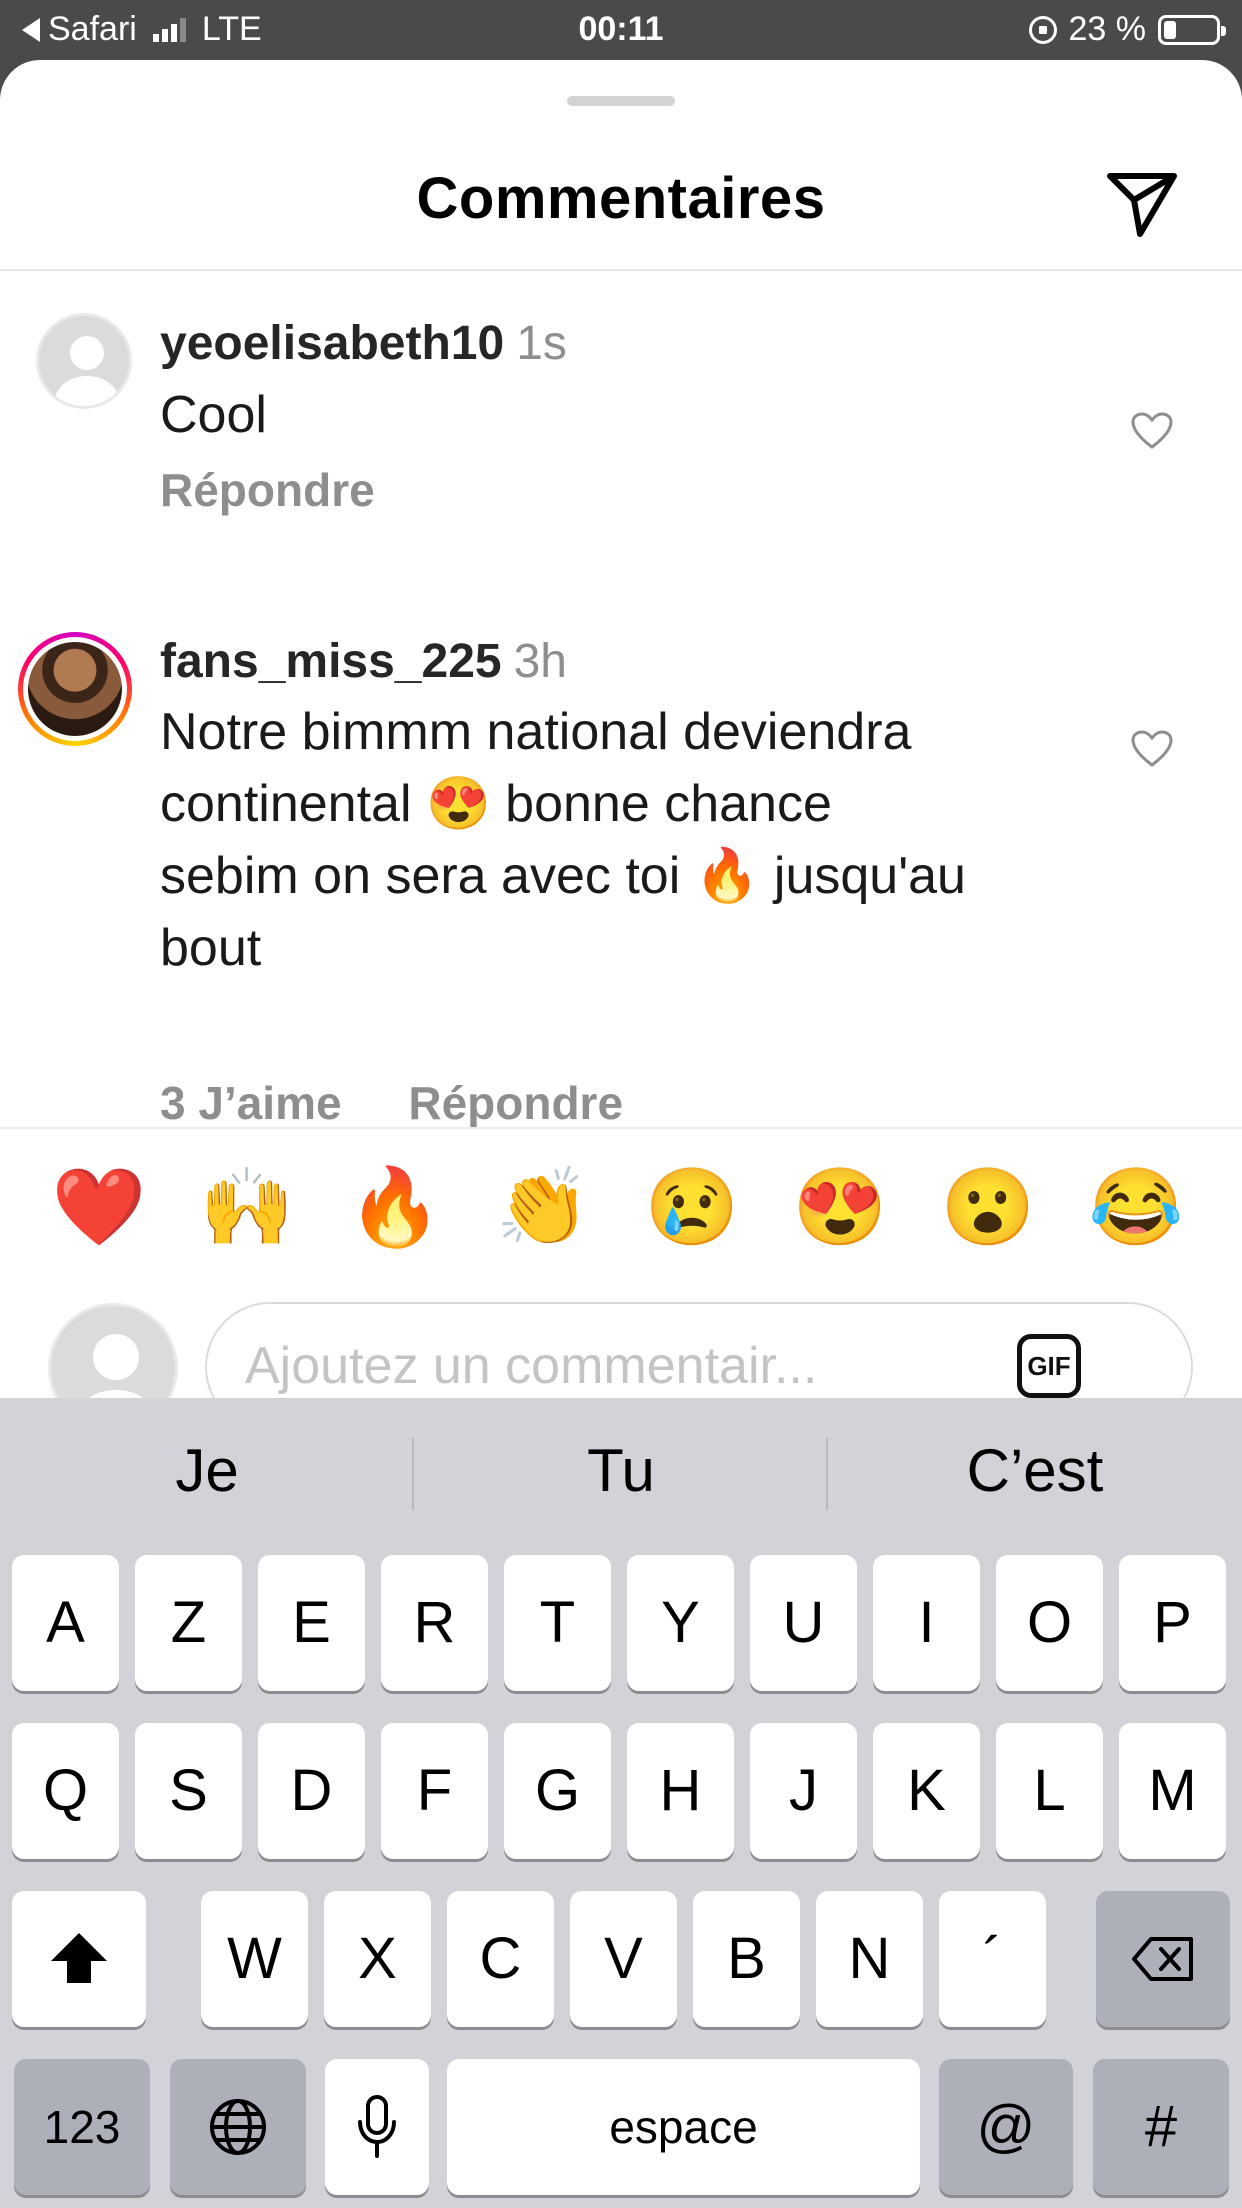 This screenshot has height=2208, width=1242. I want to click on key-x: X, so click(377, 1959).